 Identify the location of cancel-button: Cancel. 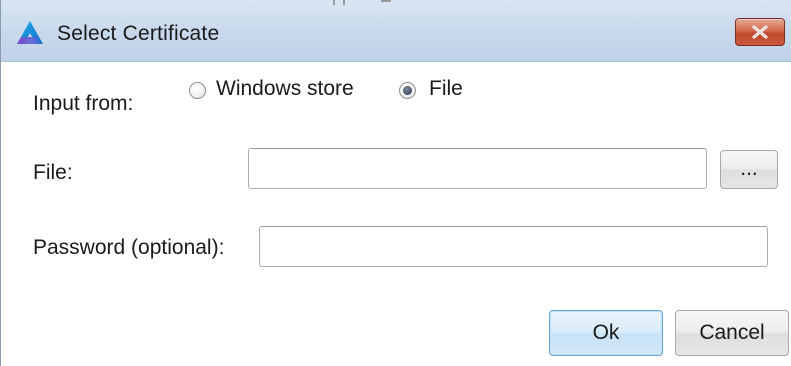
(732, 333).